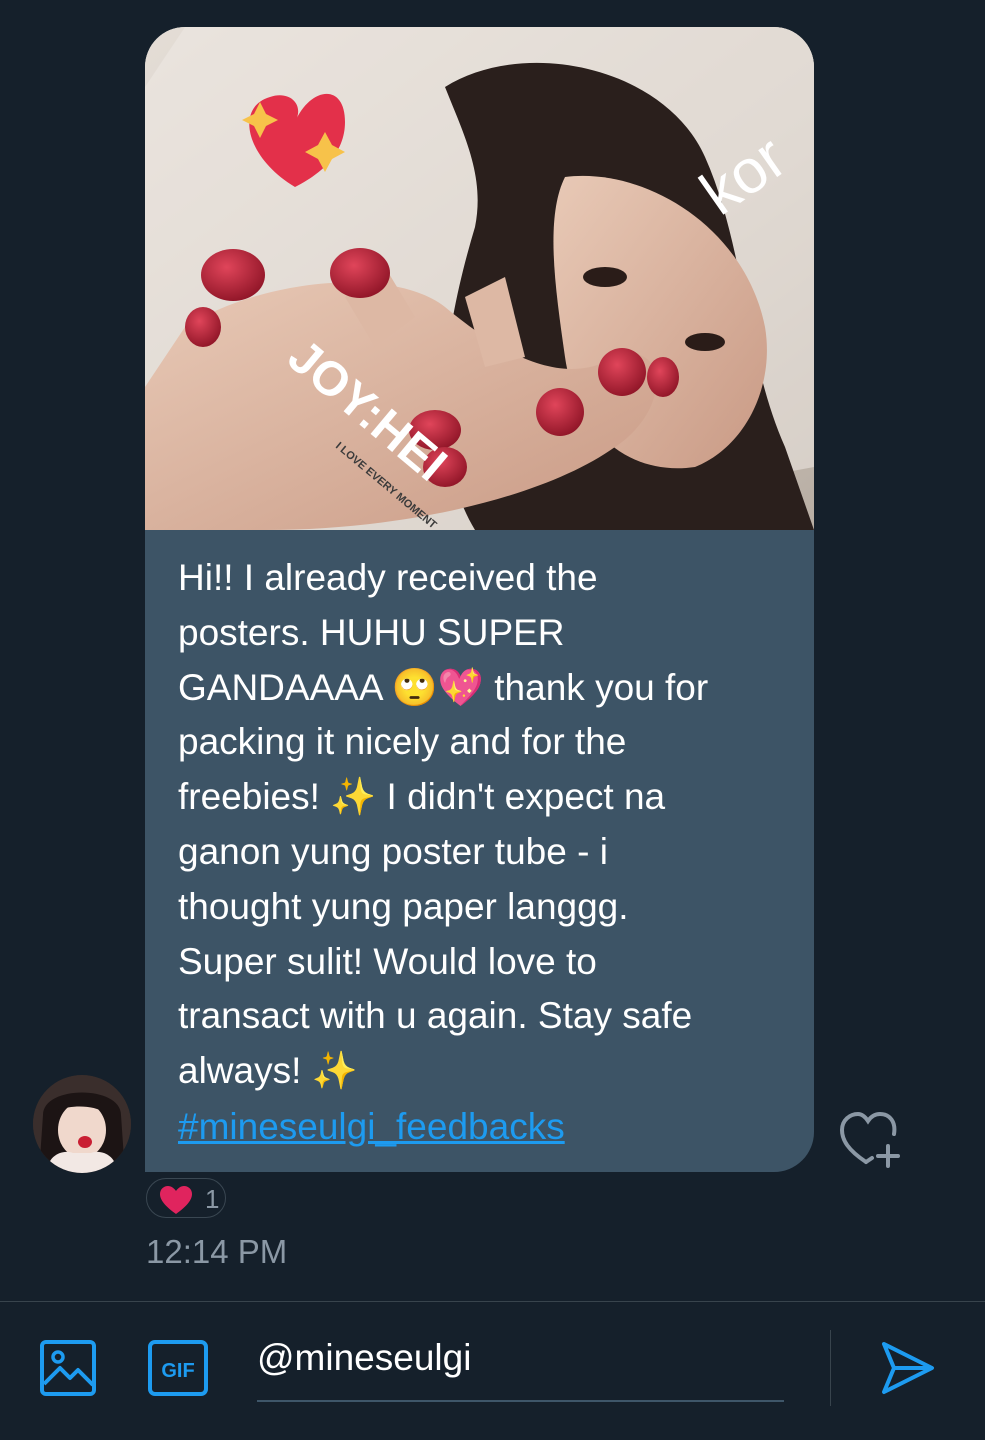 This screenshot has width=985, height=1440. I want to click on avatar, so click(82, 1124).